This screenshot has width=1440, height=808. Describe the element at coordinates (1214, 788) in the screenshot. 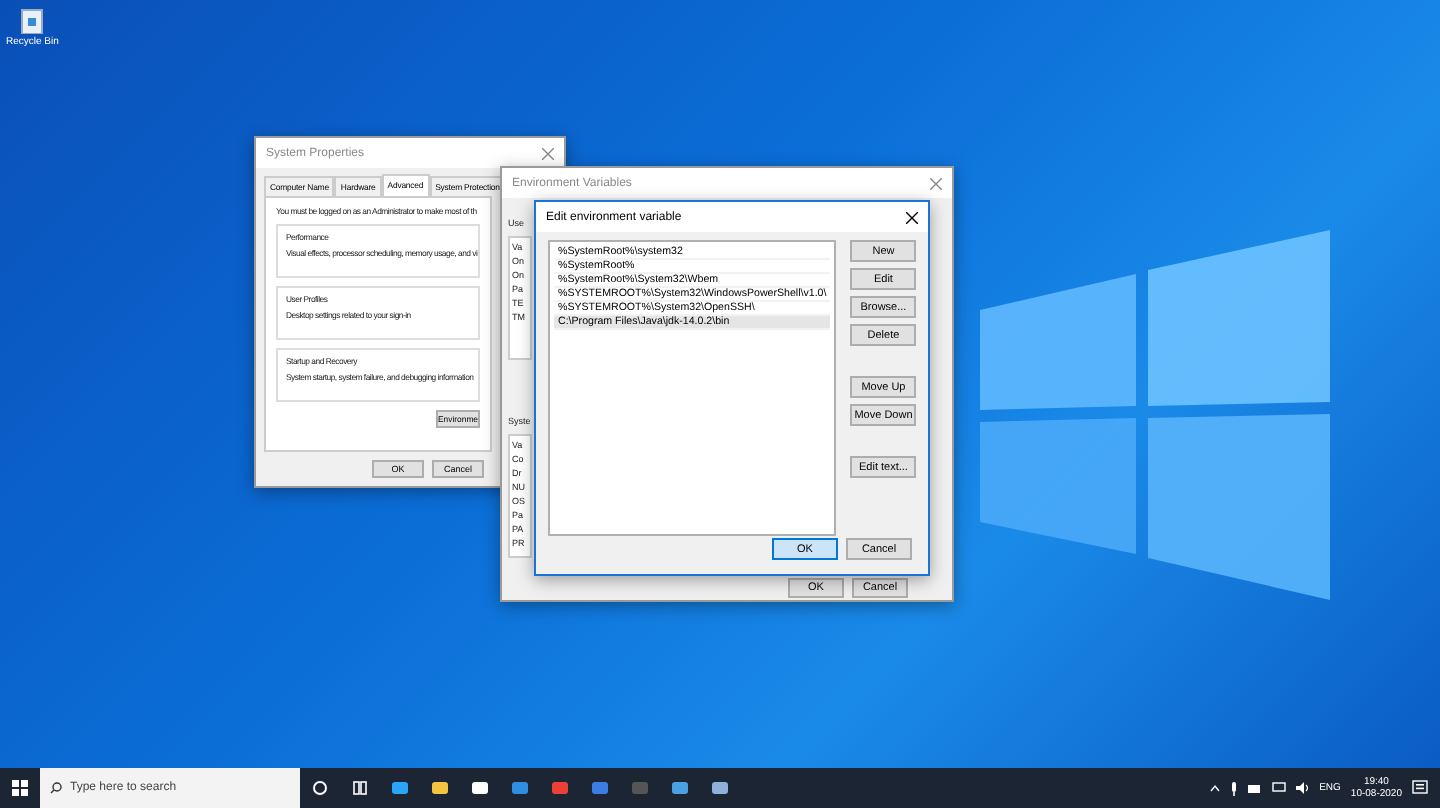

I see `chevron-up-icon` at that location.